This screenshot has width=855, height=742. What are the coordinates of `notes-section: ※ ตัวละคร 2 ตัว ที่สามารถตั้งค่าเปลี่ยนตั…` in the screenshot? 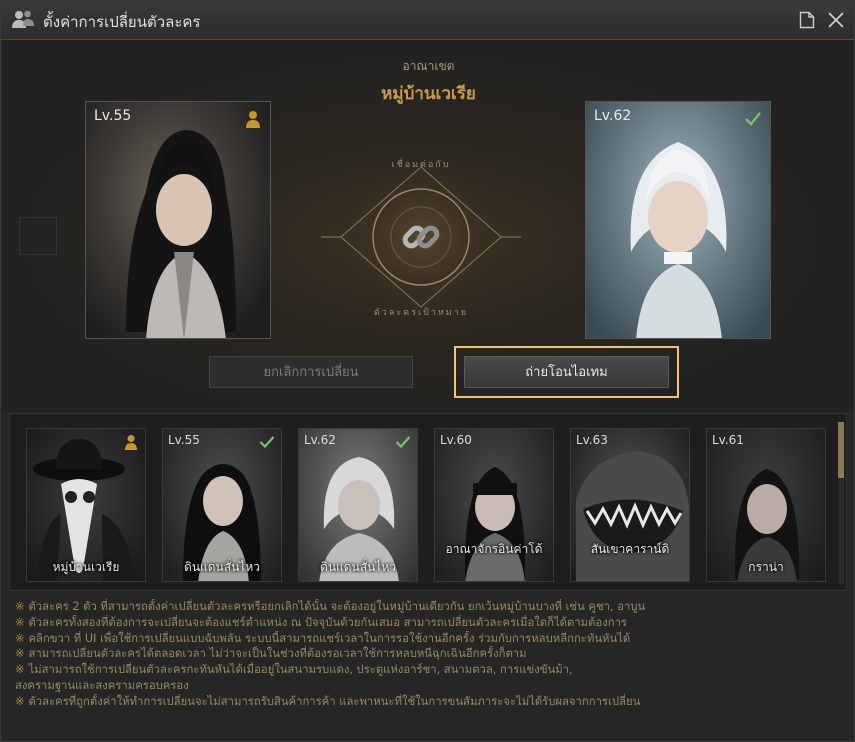 It's located at (430, 654).